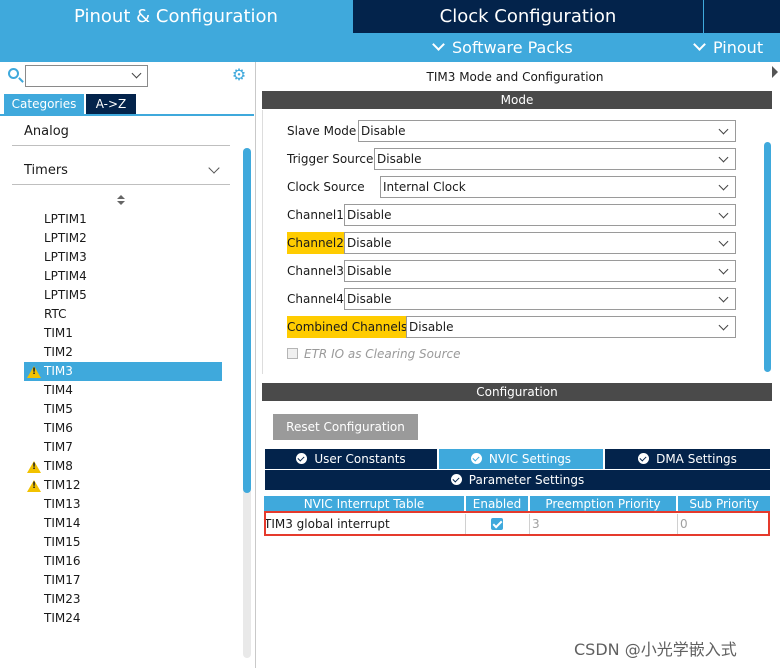  What do you see at coordinates (351, 459) in the screenshot?
I see `tab-user-constants: User Constants` at bounding box center [351, 459].